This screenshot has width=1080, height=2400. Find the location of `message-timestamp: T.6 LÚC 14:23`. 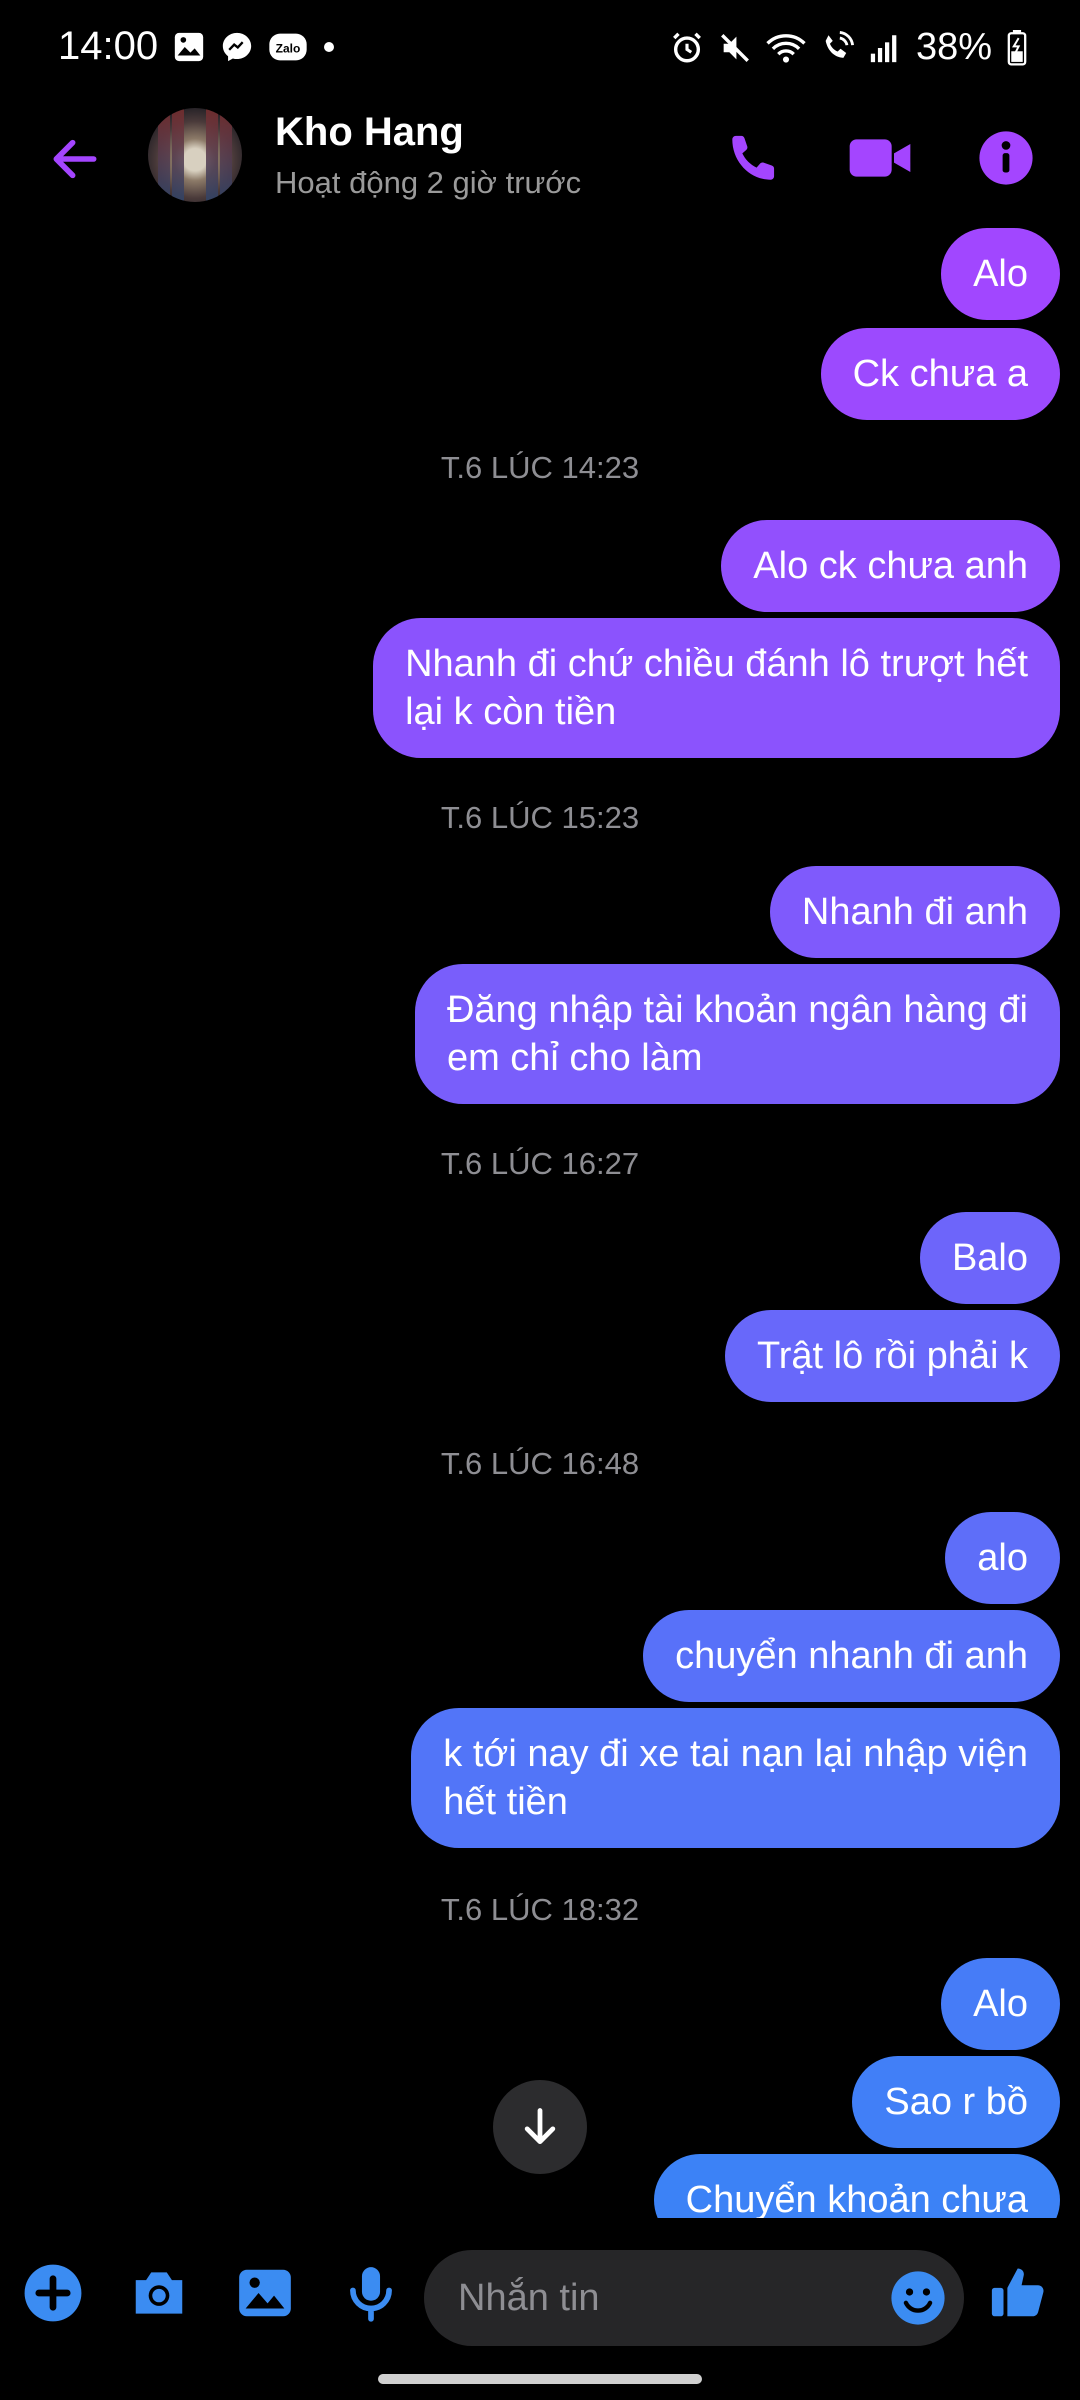

message-timestamp: T.6 LÚC 14:23 is located at coordinates (540, 467).